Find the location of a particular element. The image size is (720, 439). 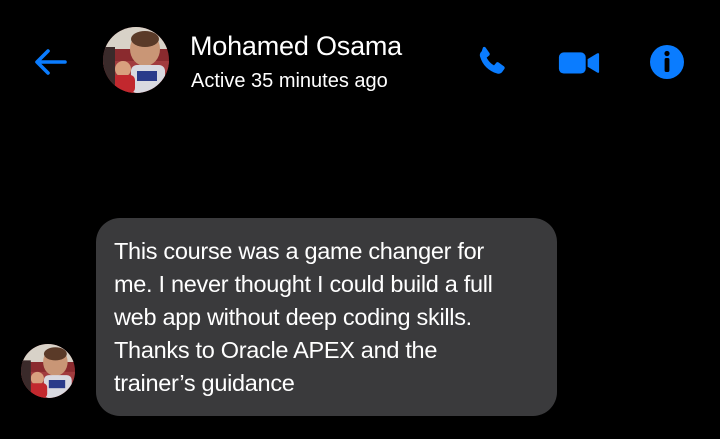

message-line: trainer’s guidance is located at coordinates (204, 383).